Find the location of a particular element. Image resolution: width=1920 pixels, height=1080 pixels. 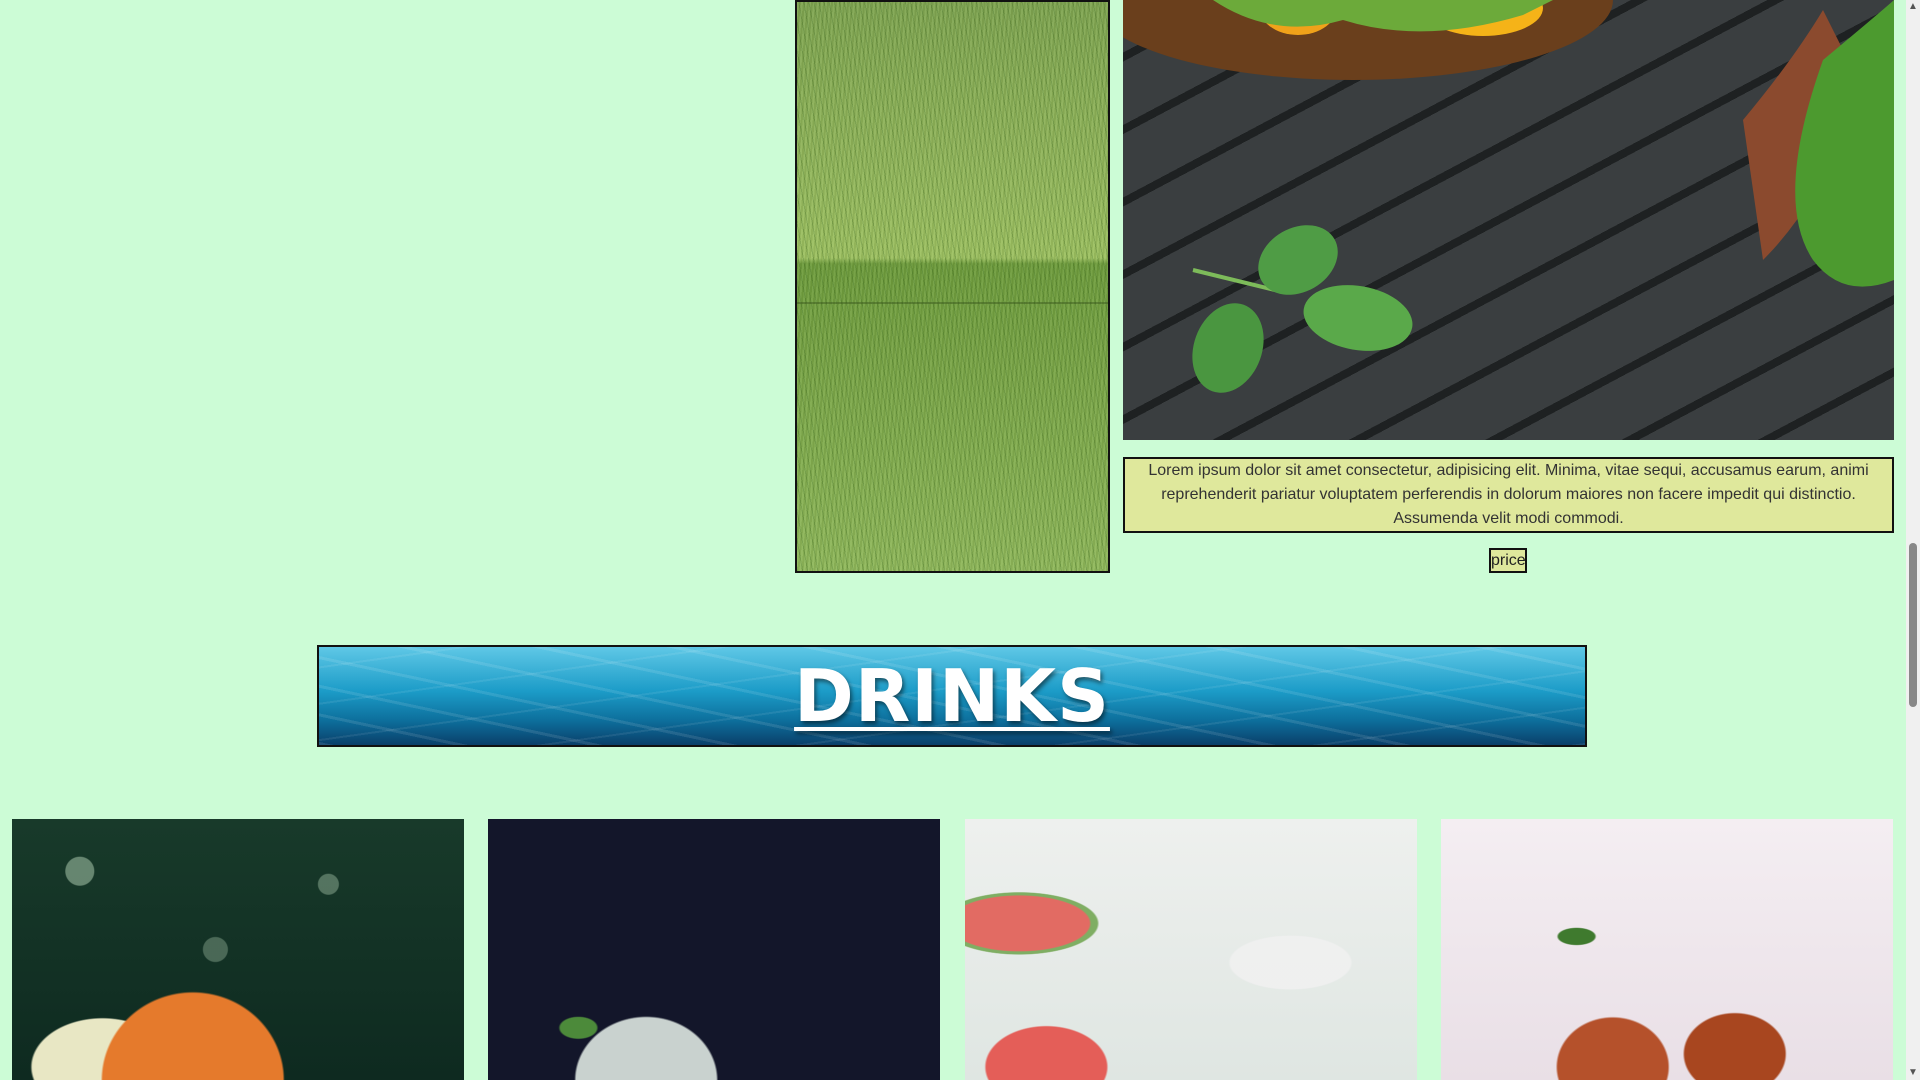

drink-card-iced-tea is located at coordinates (1667, 949).